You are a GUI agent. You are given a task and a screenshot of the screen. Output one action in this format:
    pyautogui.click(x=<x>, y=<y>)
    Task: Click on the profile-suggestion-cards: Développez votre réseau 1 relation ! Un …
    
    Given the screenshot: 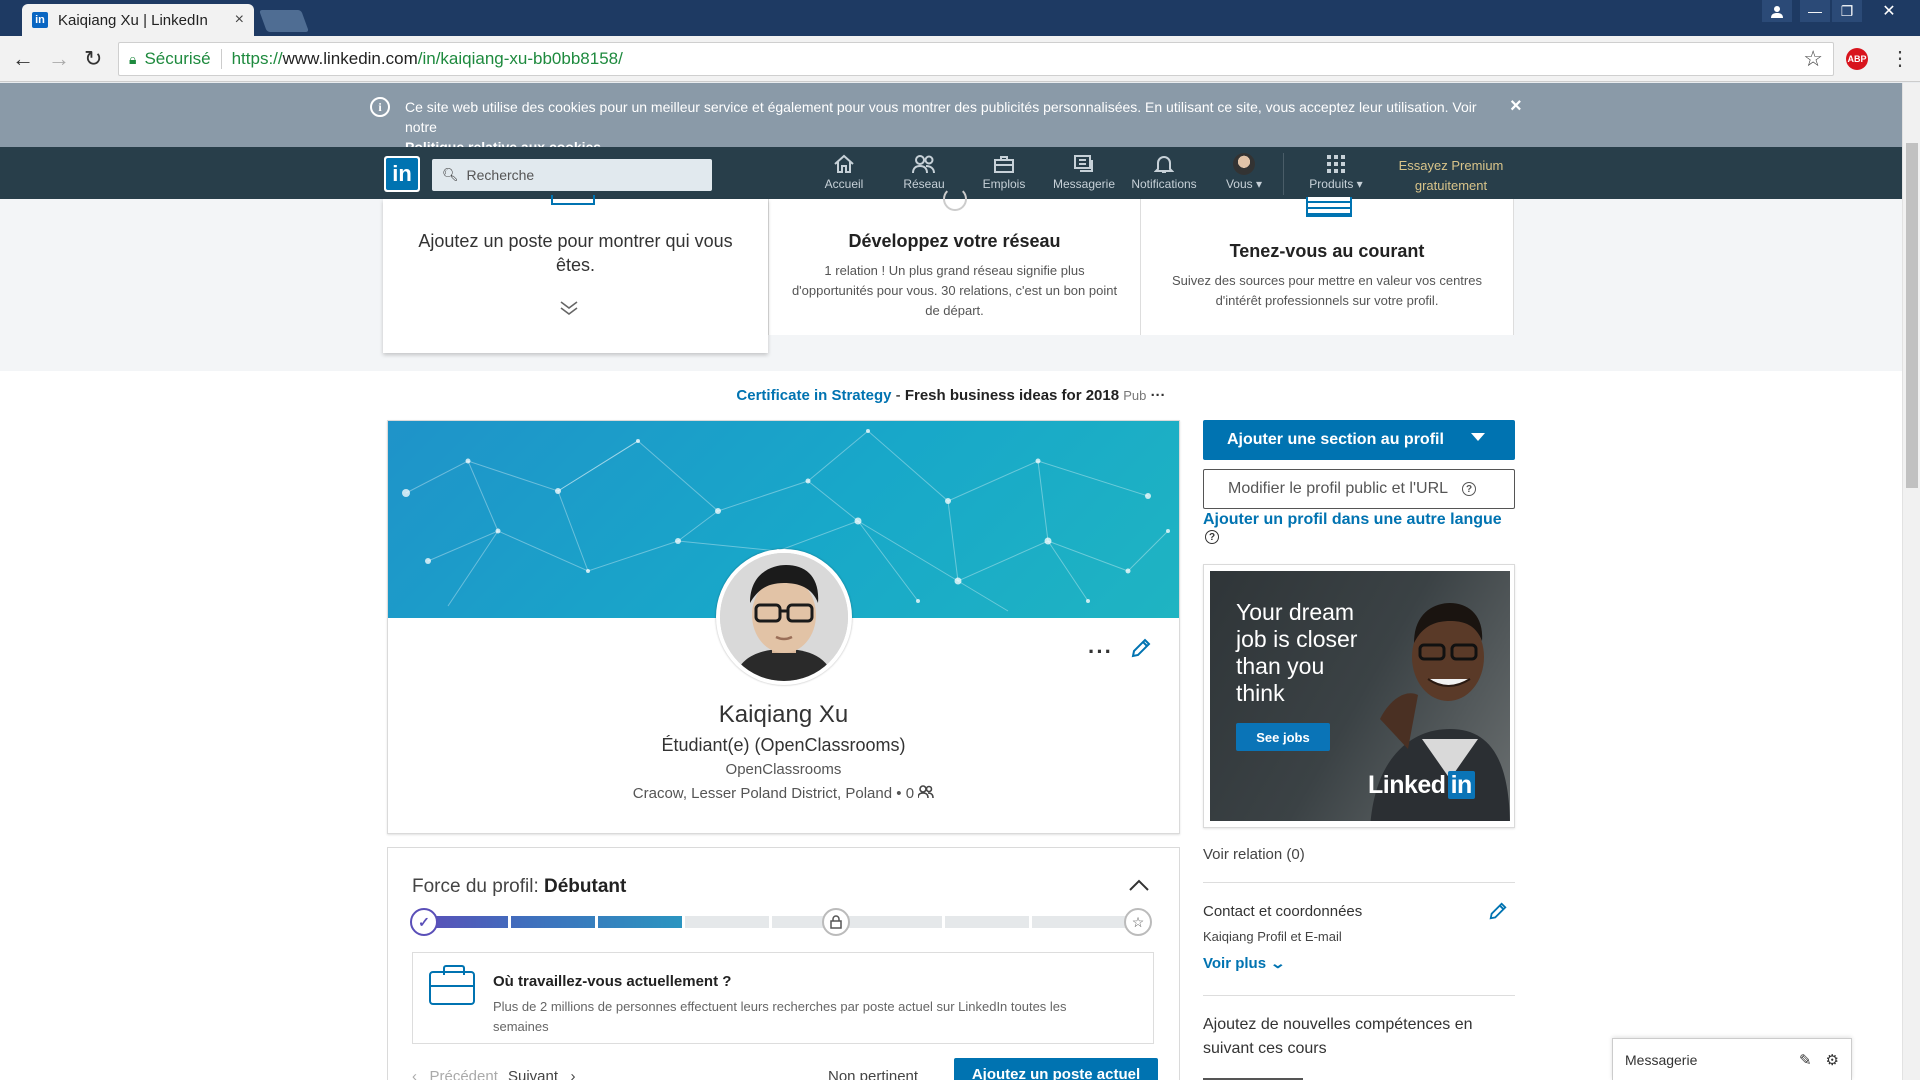 What is the action you would take?
    pyautogui.click(x=948, y=270)
    